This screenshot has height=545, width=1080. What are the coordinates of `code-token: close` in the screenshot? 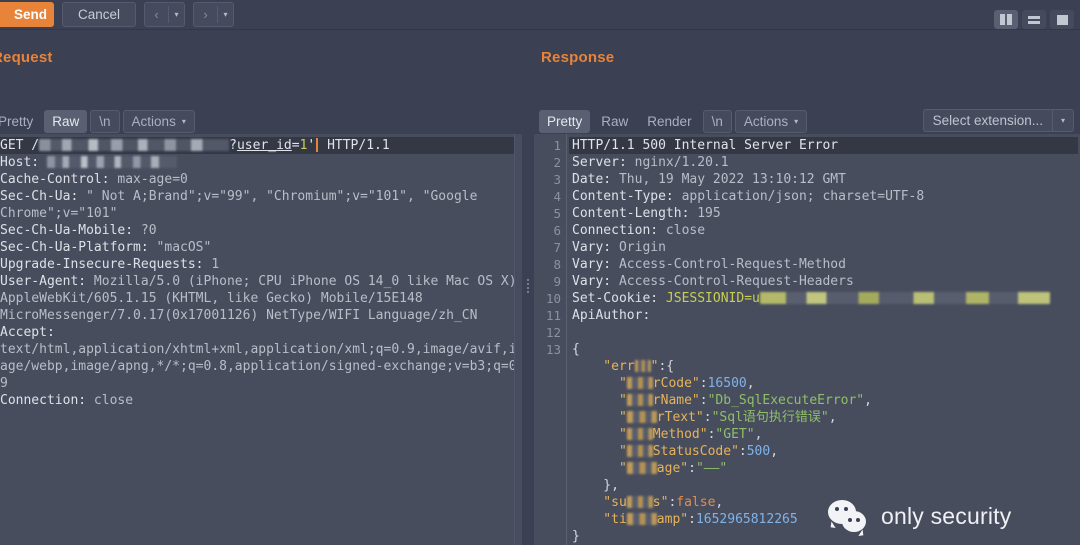 It's located at (685, 230).